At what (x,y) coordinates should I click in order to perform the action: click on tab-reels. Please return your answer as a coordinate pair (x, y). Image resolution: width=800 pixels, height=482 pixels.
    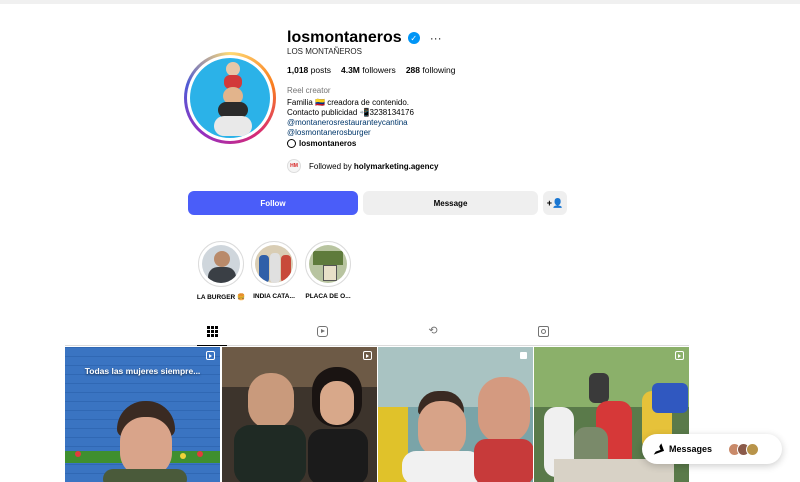
    Looking at the image, I should click on (322, 336).